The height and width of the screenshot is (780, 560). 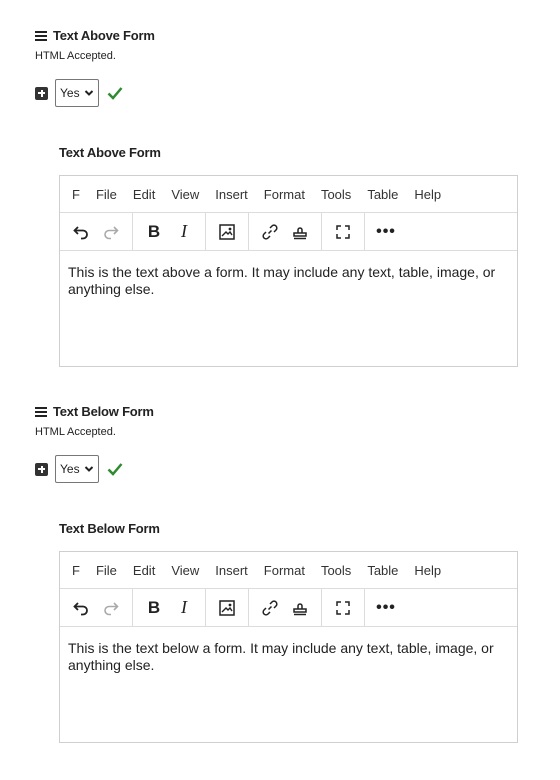 I want to click on section-header: Text Above Form, so click(x=95, y=35).